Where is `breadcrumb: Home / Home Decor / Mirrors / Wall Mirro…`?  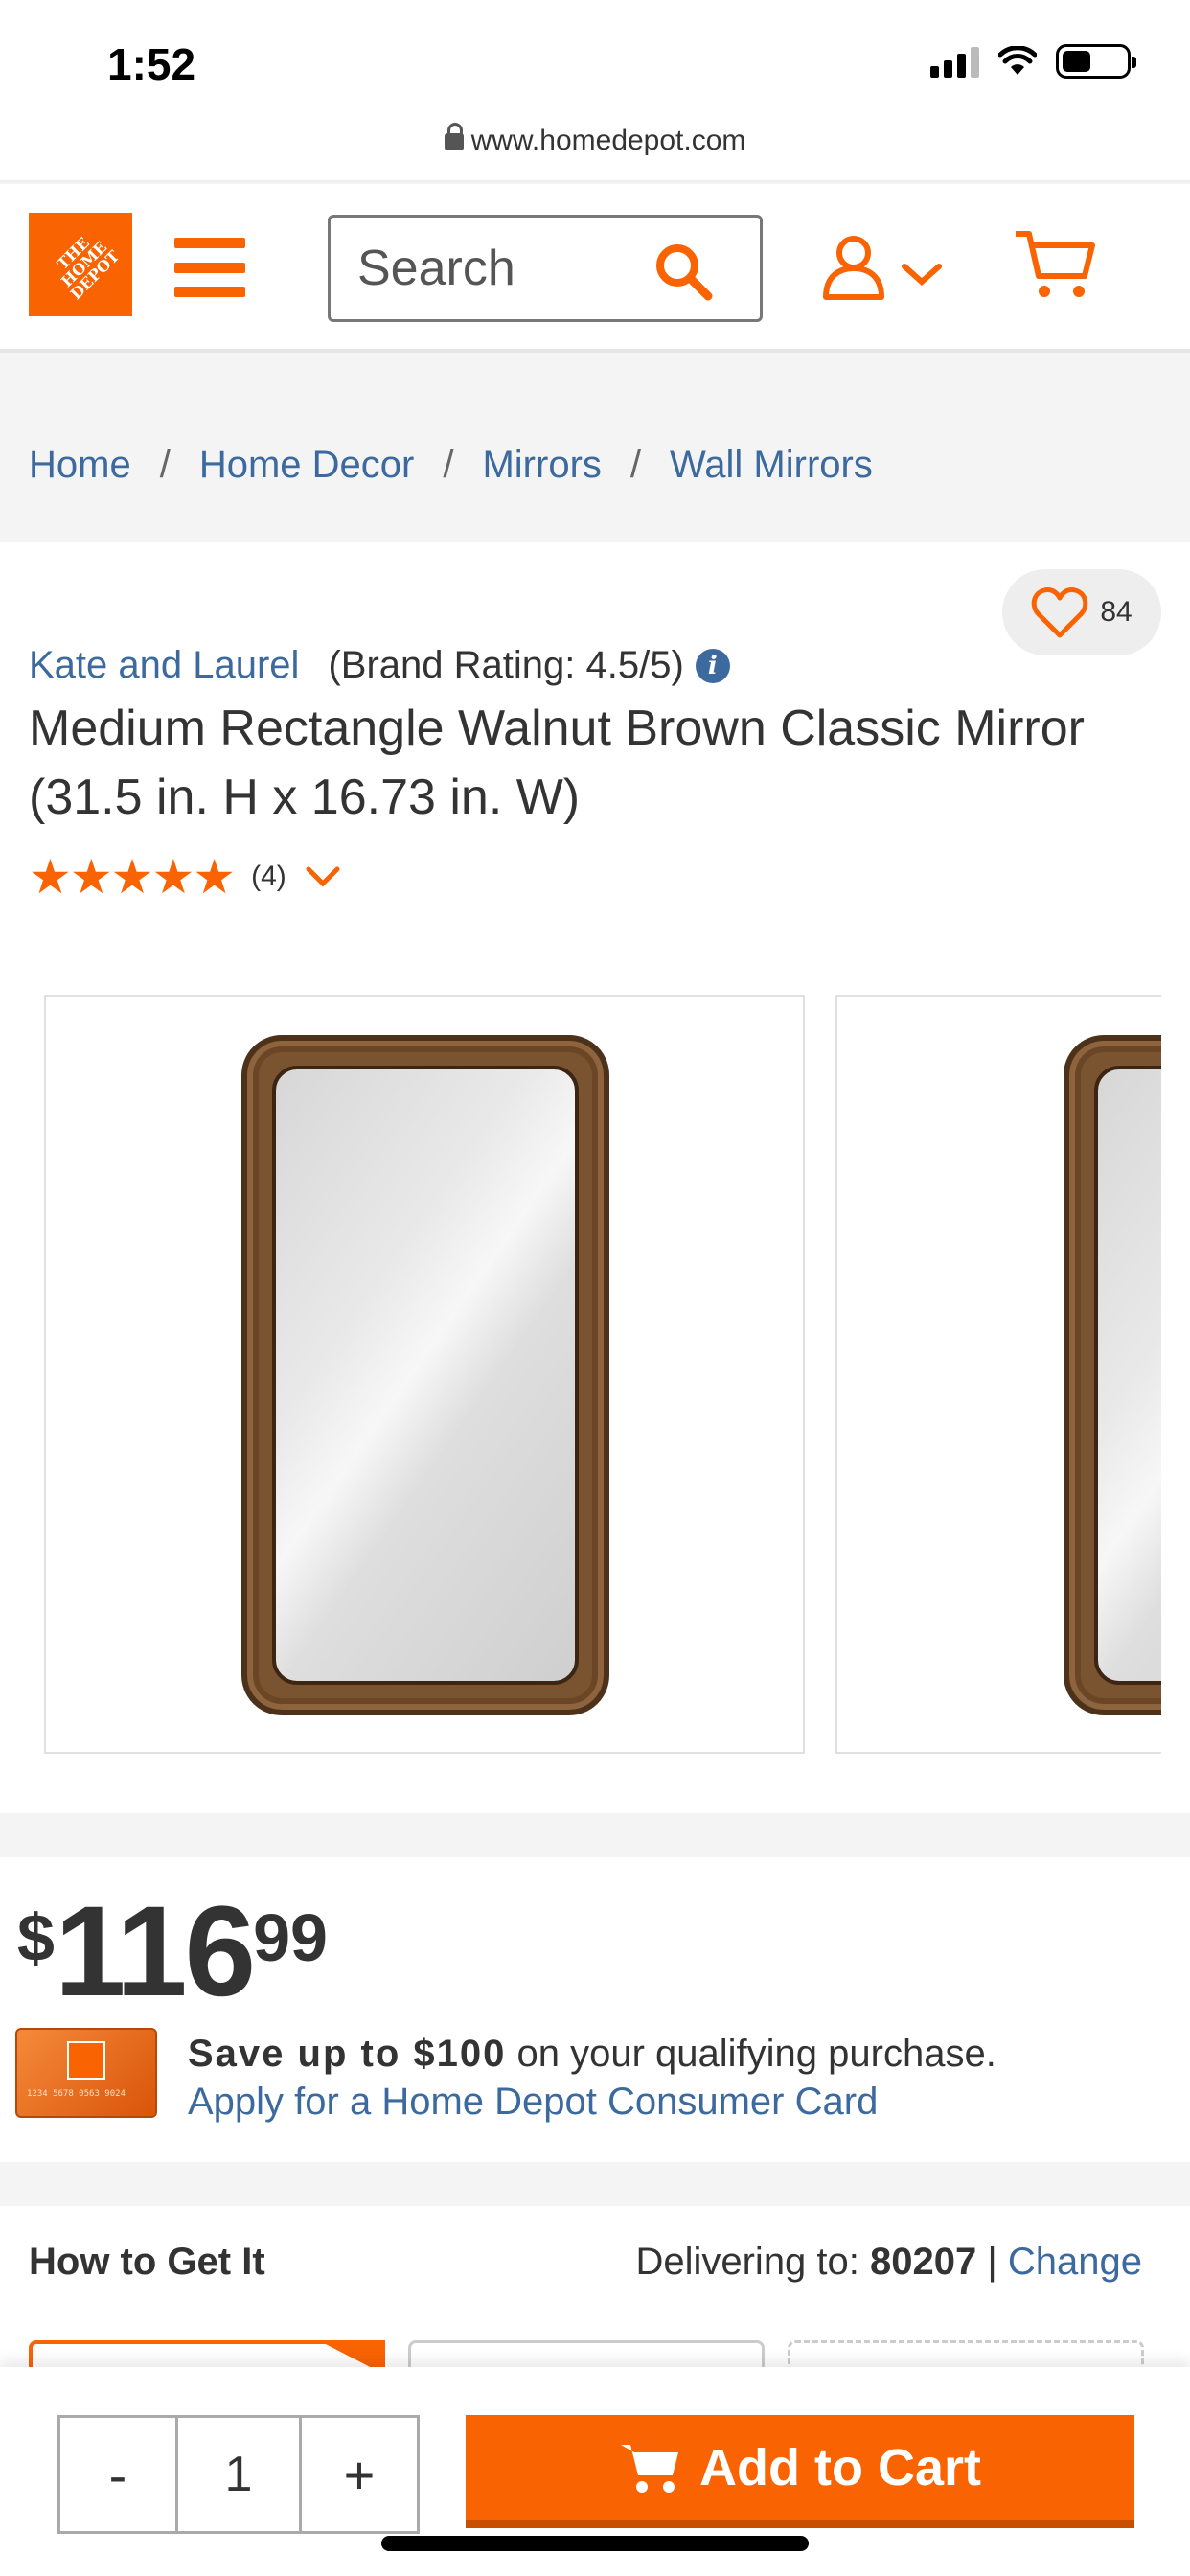
breadcrumb: Home / Home Decor / Mirrors / Wall Mirro… is located at coordinates (595, 465).